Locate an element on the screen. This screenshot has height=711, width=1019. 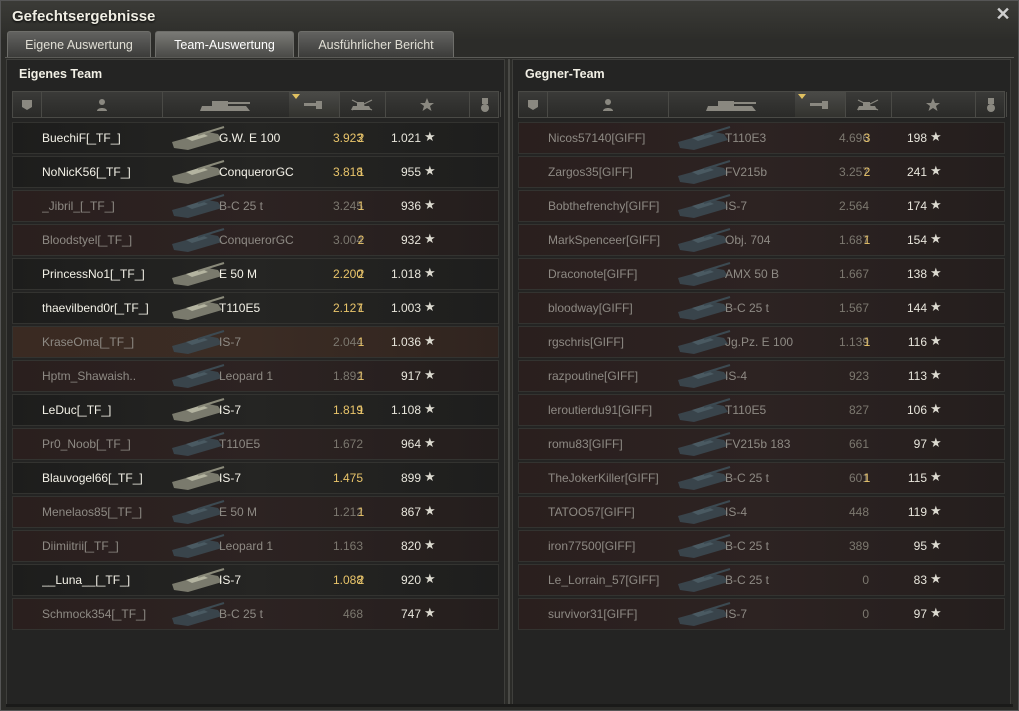
table-row: Le_Lorrain_57[GIFF] B-C 25 t 0 83 ★ is located at coordinates (761, 580).